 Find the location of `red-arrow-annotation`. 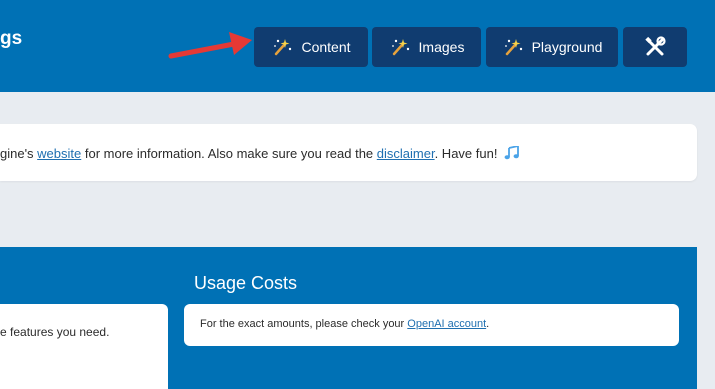

red-arrow-annotation is located at coordinates (210, 45).